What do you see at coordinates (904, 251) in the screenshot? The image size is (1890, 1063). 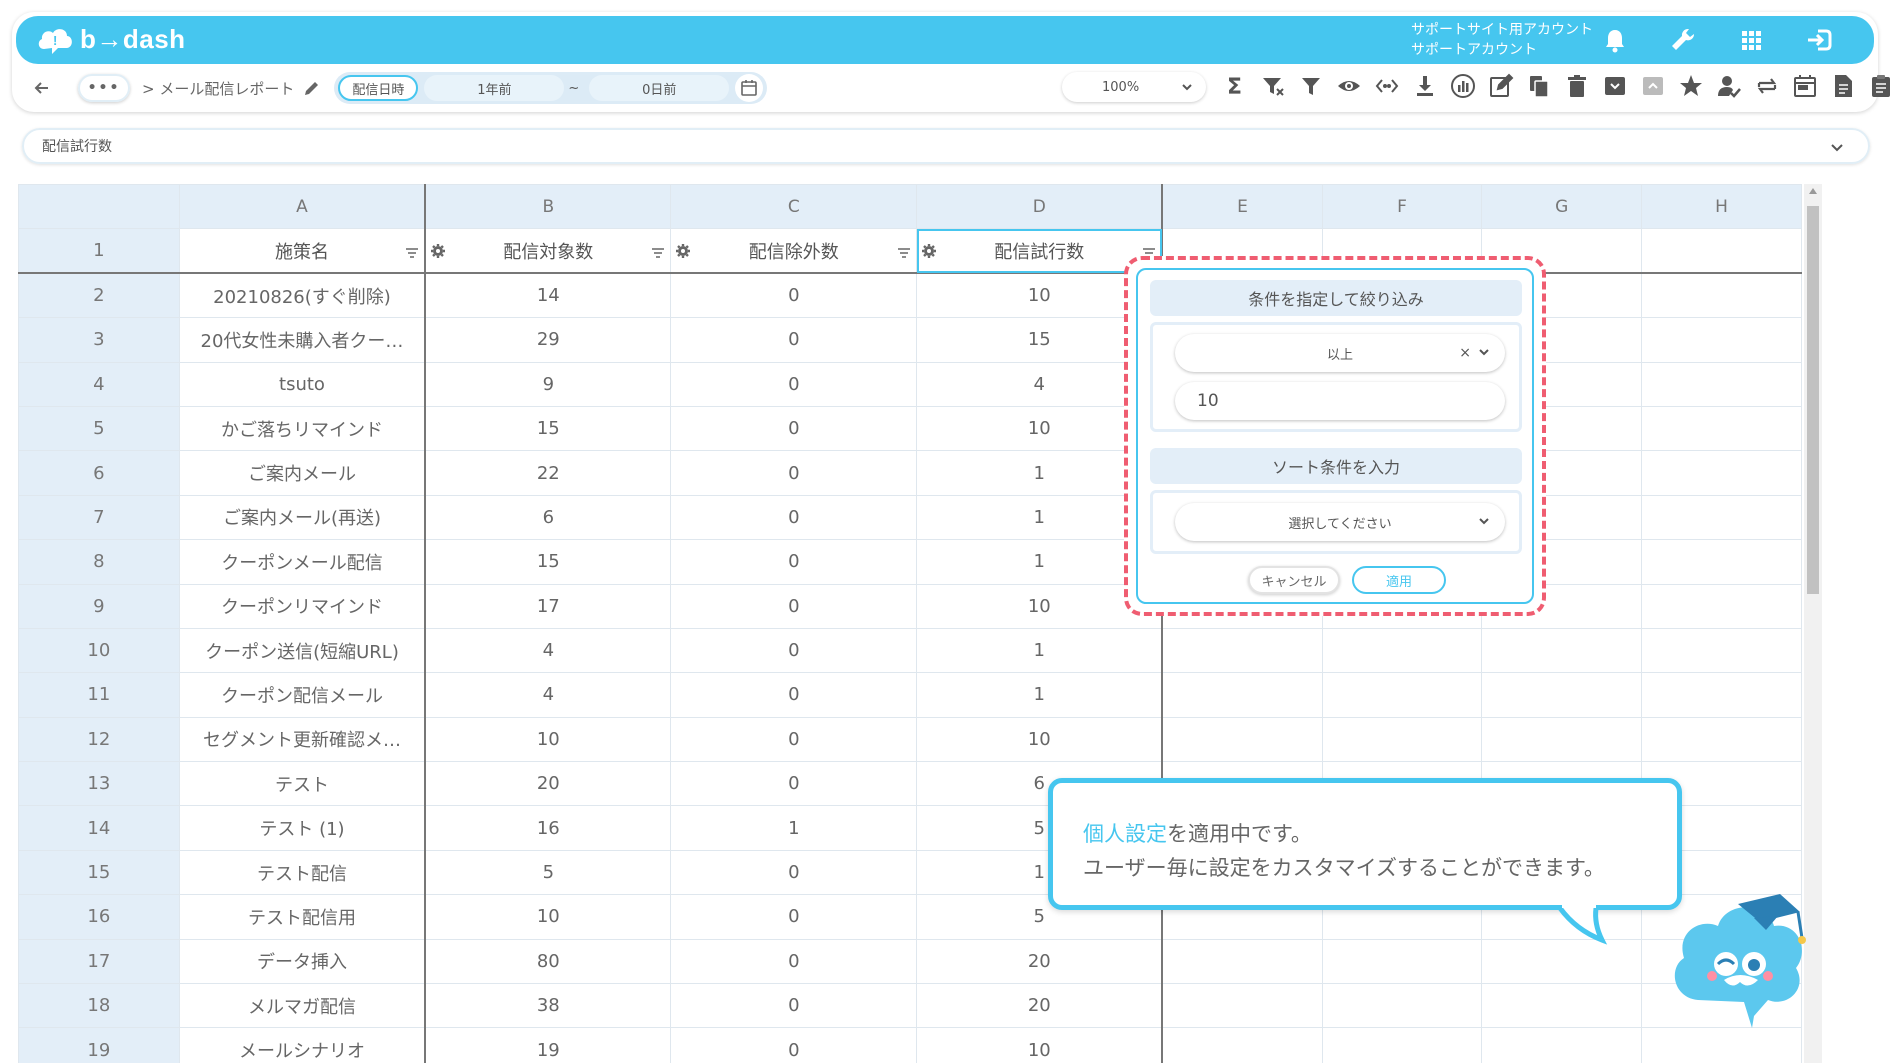 I see `filter-menu-icon` at bounding box center [904, 251].